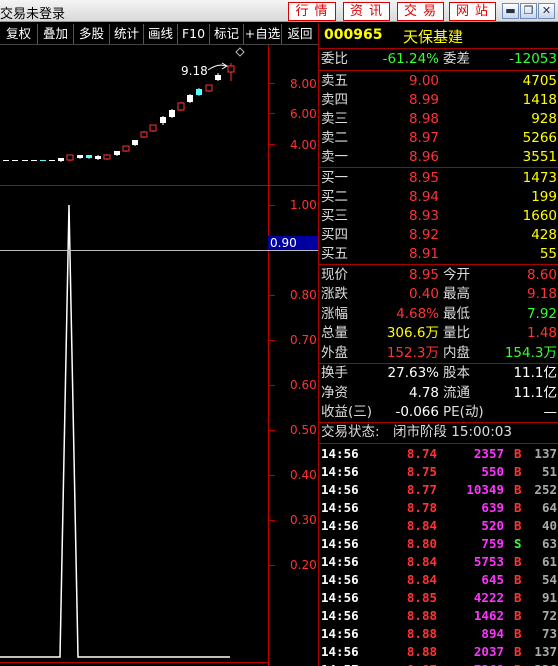 Image resolution: width=558 pixels, height=666 pixels. I want to click on trade-count: 72, so click(549, 615).